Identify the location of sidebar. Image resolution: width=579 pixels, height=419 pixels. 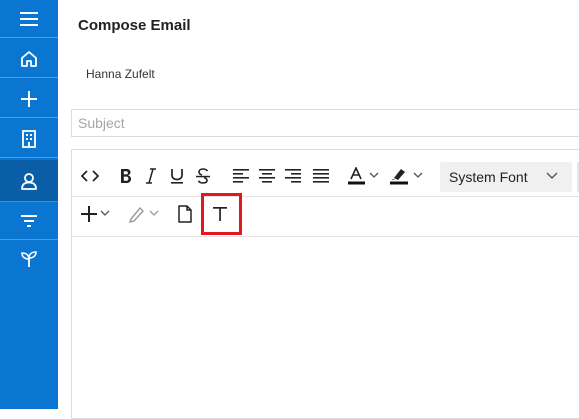
(29, 204).